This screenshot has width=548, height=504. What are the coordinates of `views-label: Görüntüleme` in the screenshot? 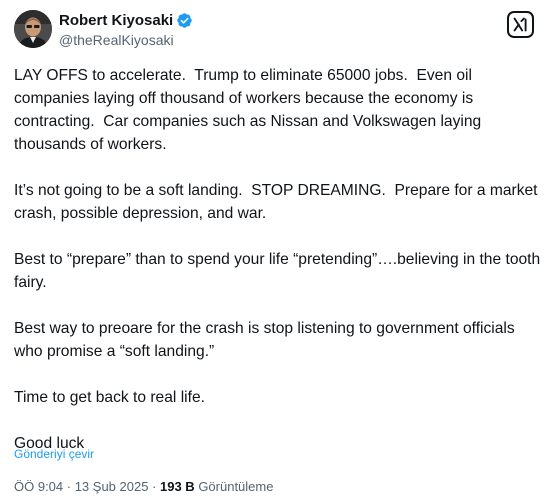 It's located at (234, 486).